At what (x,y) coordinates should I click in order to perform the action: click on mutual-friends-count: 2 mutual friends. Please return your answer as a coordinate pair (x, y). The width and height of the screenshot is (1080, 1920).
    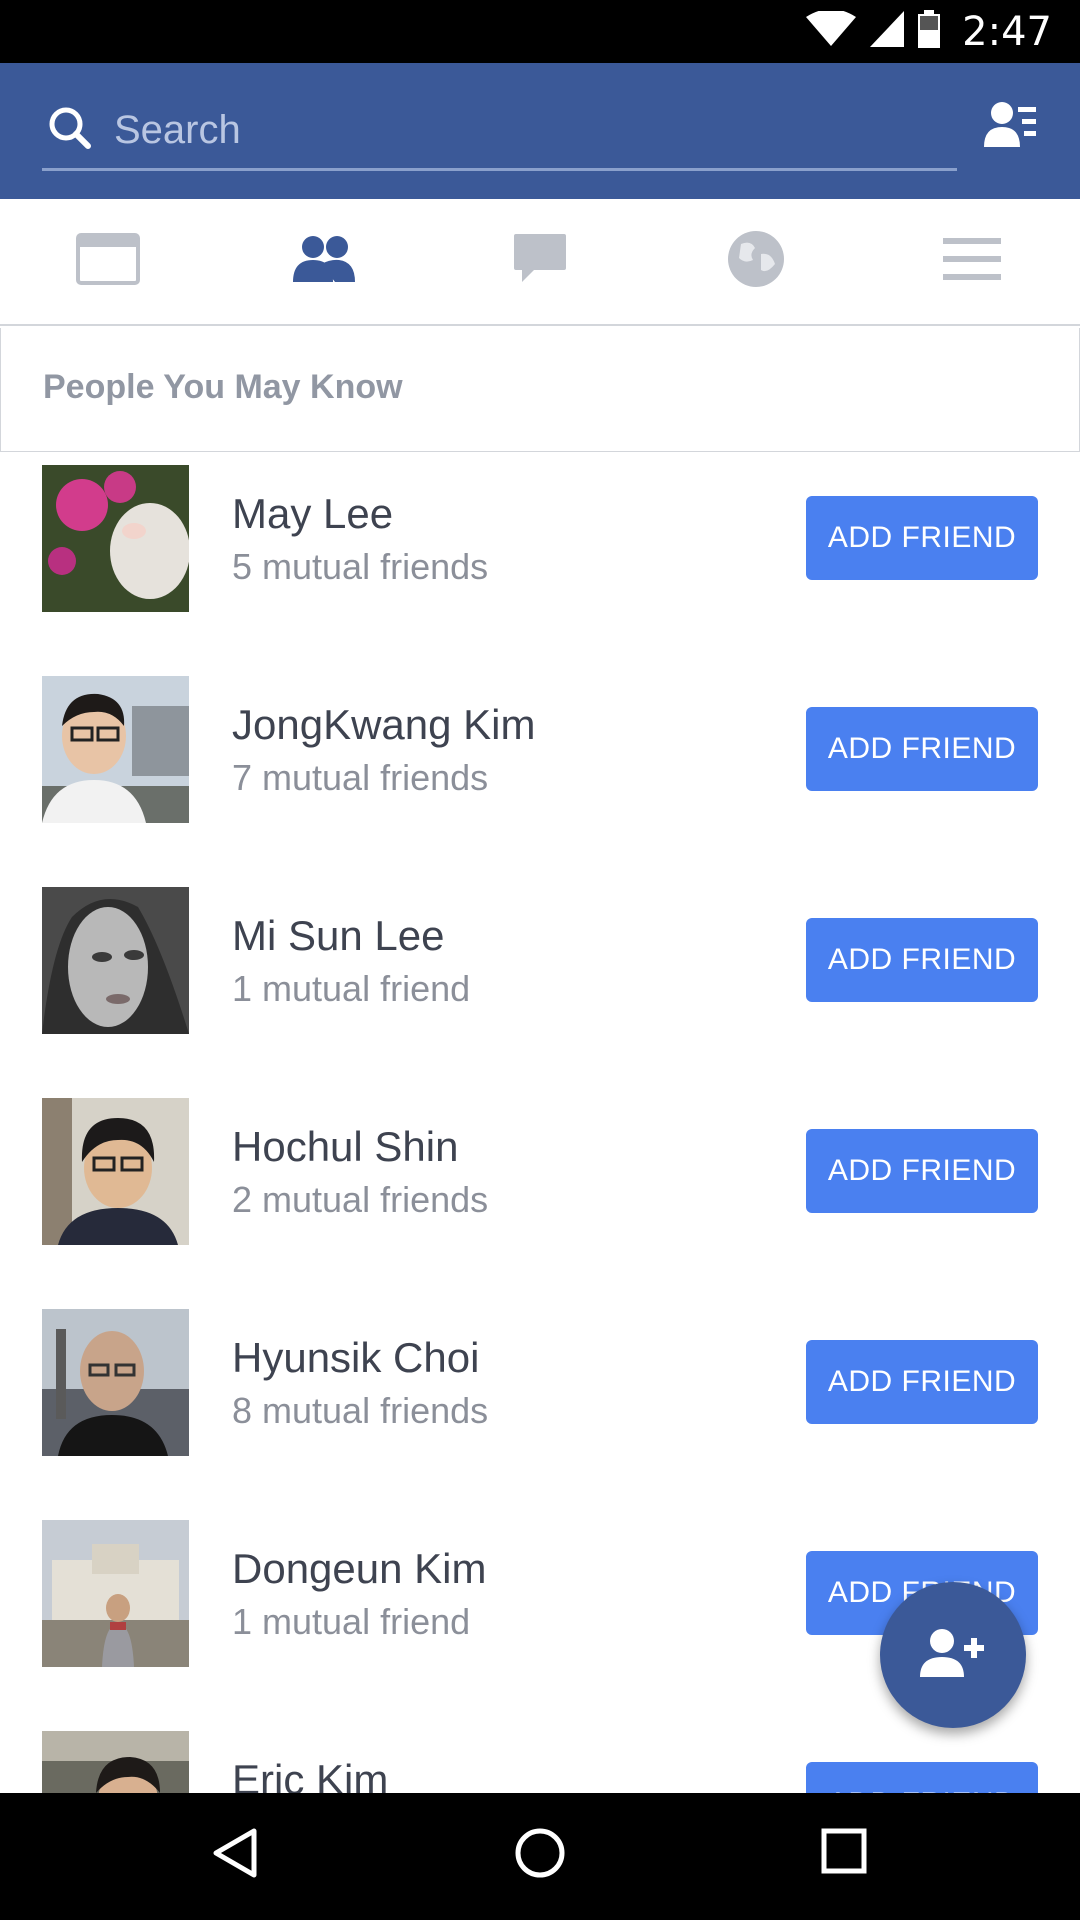
    Looking at the image, I should click on (360, 1199).